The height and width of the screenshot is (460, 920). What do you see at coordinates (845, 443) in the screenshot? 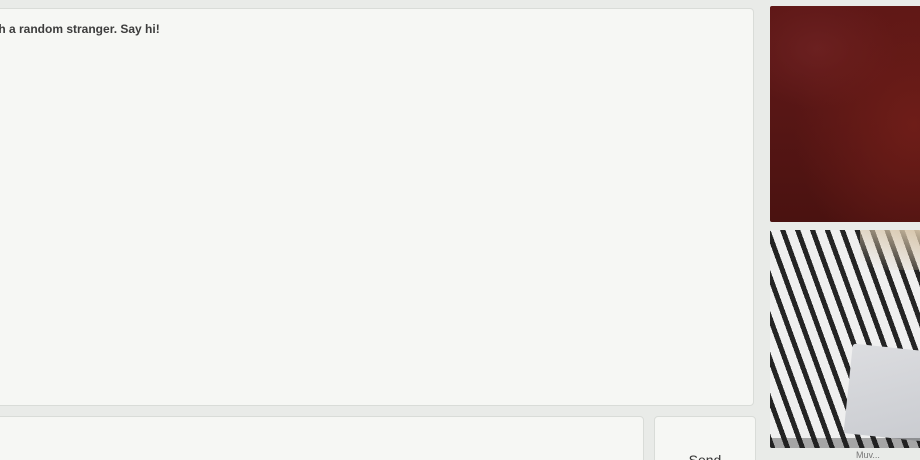
I see `video-edge-shade` at bounding box center [845, 443].